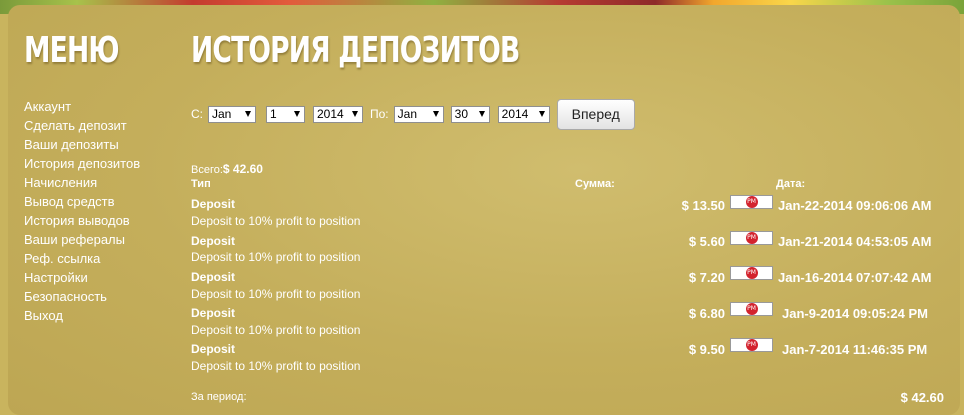 This screenshot has height=415, width=964. What do you see at coordinates (82, 182) in the screenshot?
I see `sidebar-item-earnings: Начисления` at bounding box center [82, 182].